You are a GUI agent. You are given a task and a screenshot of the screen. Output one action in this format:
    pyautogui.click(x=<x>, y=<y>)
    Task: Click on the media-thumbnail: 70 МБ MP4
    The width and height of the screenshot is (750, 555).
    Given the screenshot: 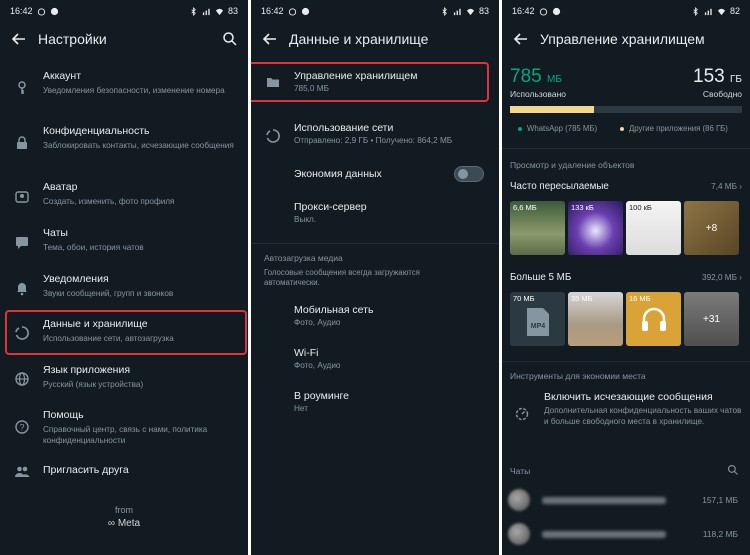 What is the action you would take?
    pyautogui.click(x=537, y=319)
    